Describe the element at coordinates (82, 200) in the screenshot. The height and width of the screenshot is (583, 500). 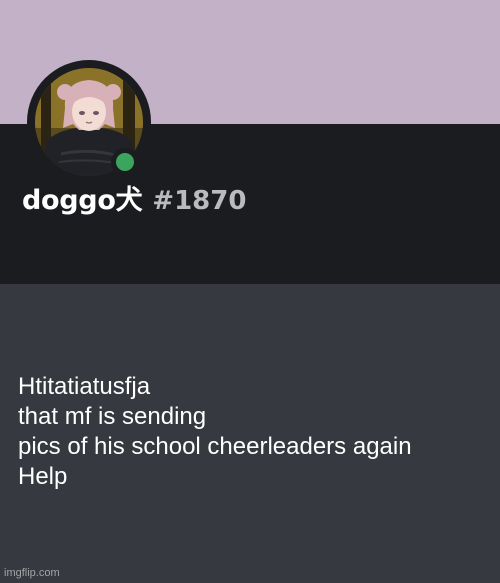
I see `username: doggo犬` at that location.